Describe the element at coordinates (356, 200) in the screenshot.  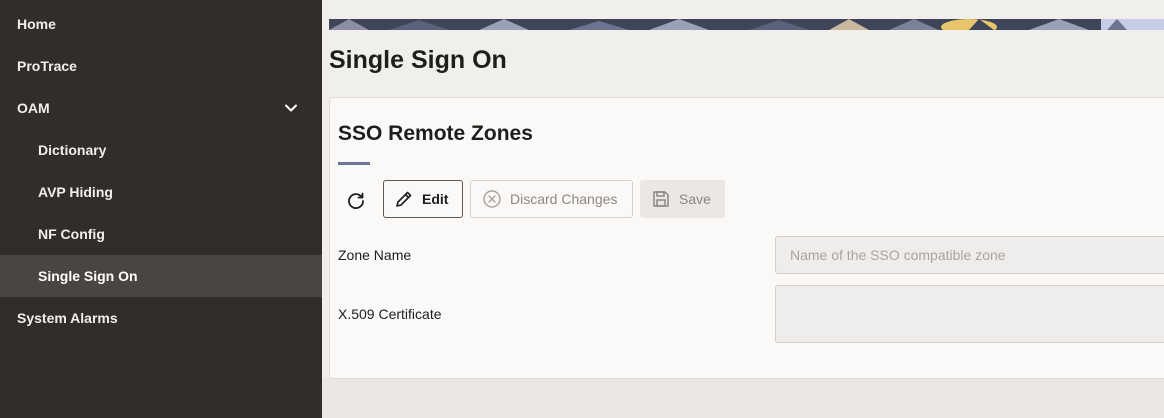
I see `refresh-icon` at that location.